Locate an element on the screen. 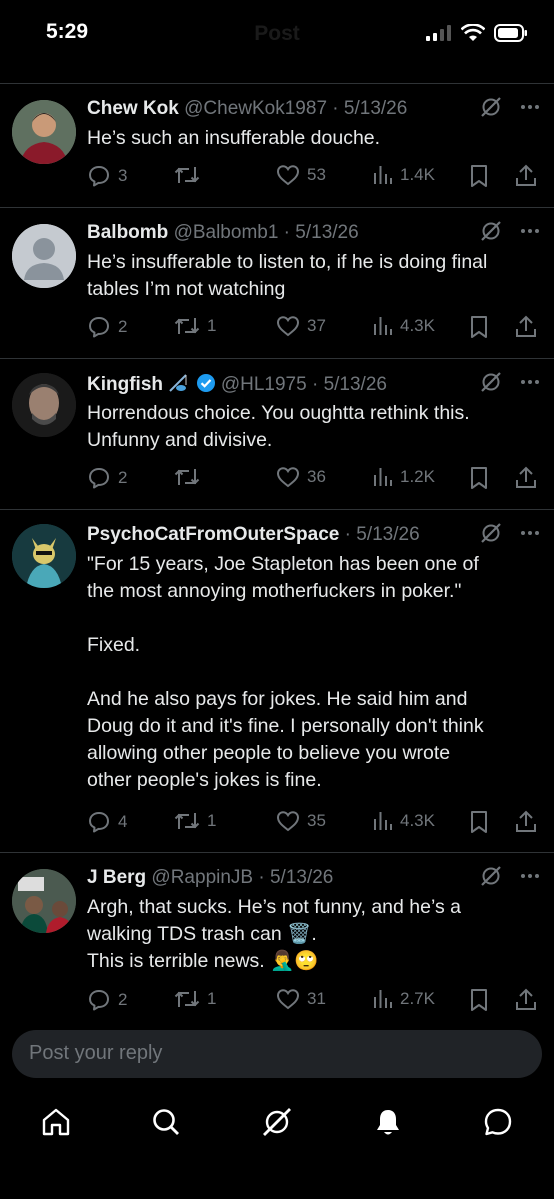  view-count: 2.7K is located at coordinates (417, 998).